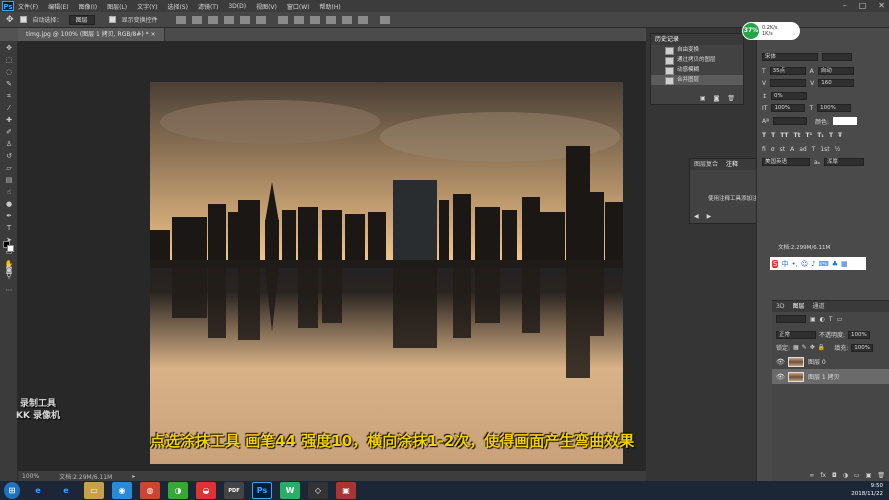 This screenshot has width=889, height=500. Describe the element at coordinates (260, 19) in the screenshot. I see `align-right-icon` at that location.